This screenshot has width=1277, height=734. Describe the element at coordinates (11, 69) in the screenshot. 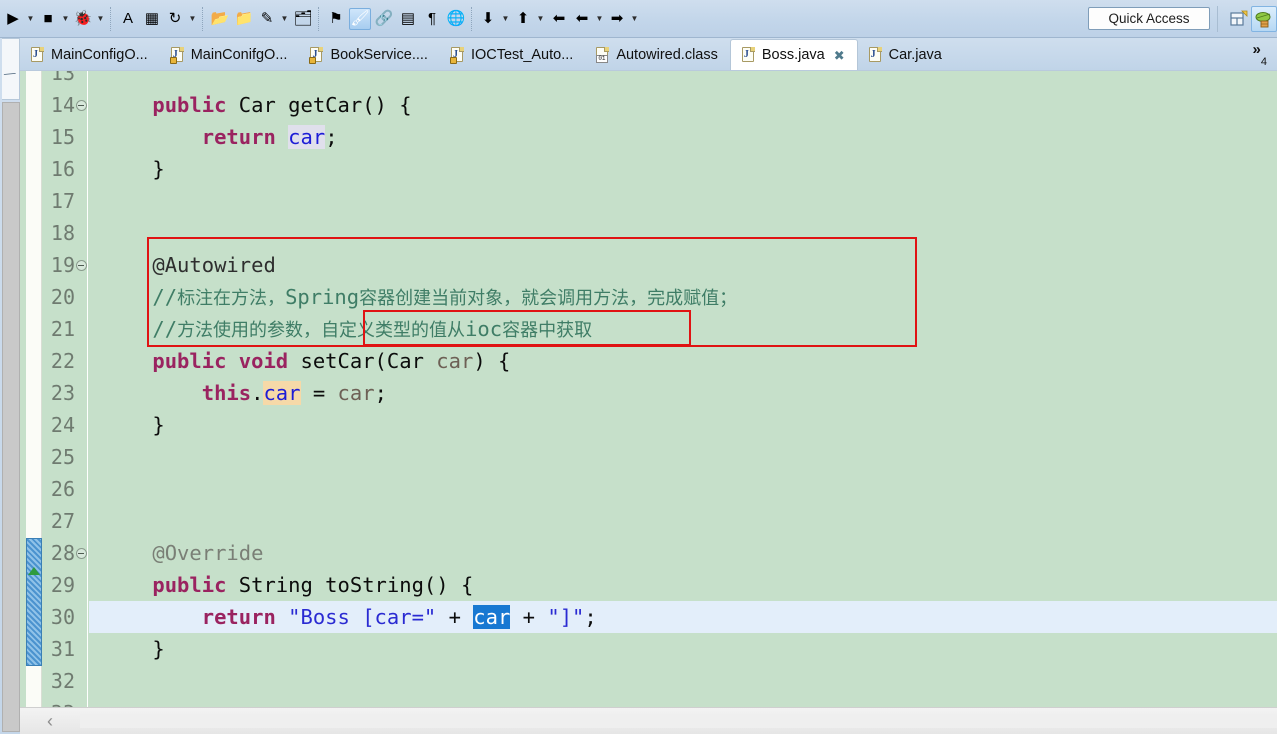

I see `restore-panel-button: ⟋` at that location.